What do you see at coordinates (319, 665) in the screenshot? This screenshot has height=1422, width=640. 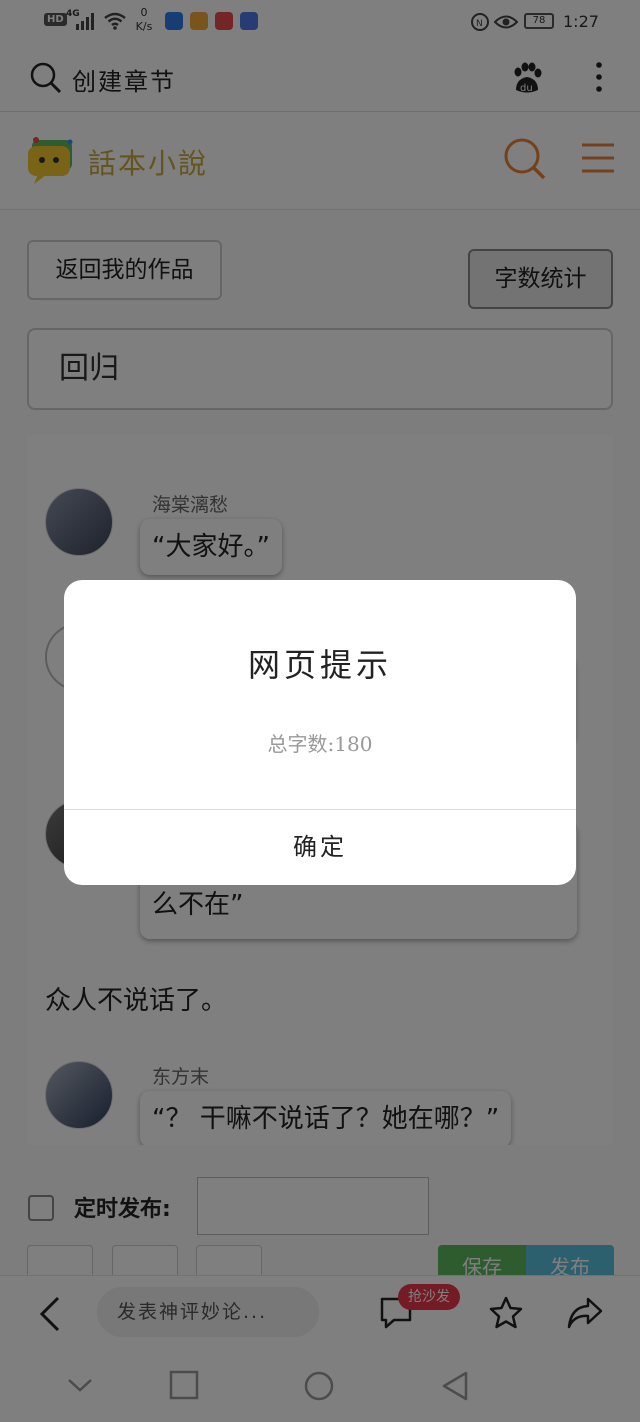 I see `dialog-title: 网页提示` at bounding box center [319, 665].